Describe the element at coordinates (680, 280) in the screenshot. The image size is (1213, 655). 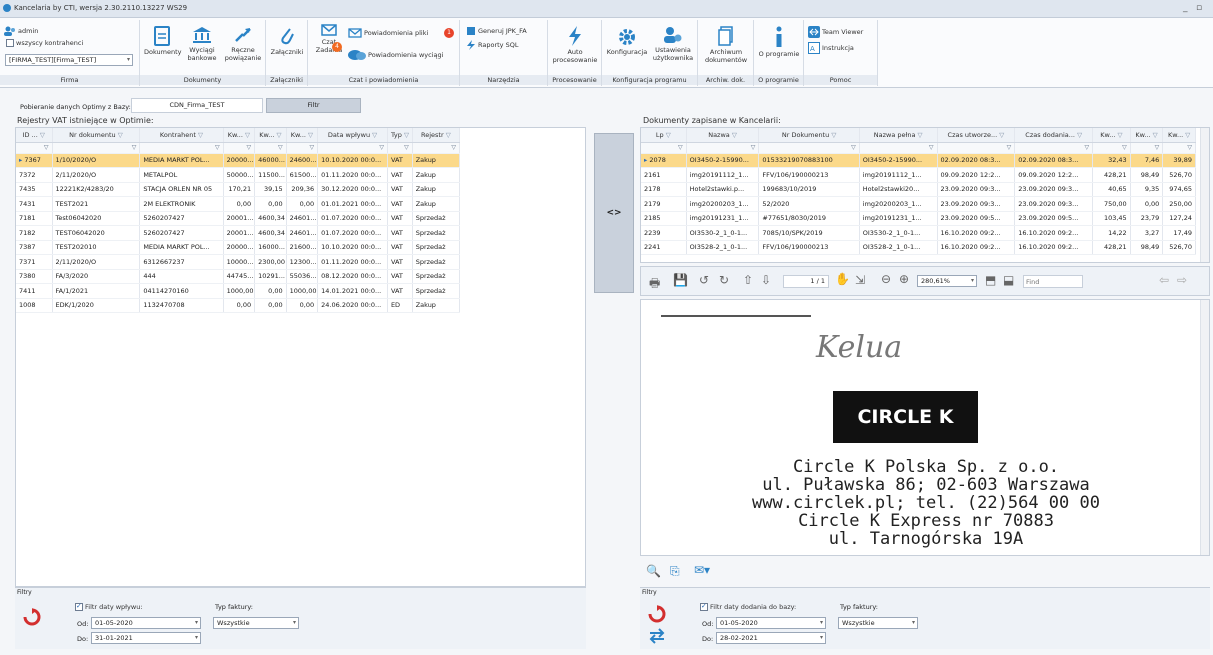
I see `save-icon: 💾` at that location.